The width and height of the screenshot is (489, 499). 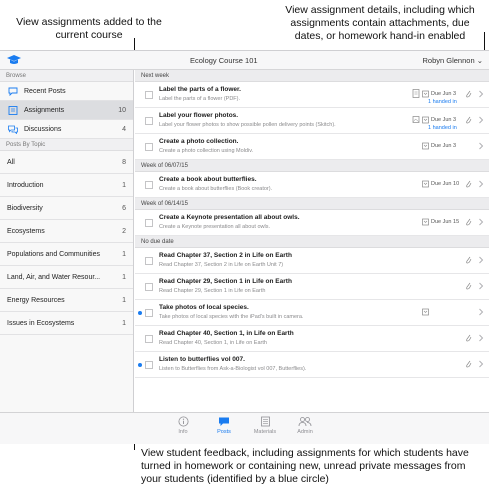 What do you see at coordinates (26, 231) in the screenshot?
I see `topic-label: Ecosystems` at bounding box center [26, 231].